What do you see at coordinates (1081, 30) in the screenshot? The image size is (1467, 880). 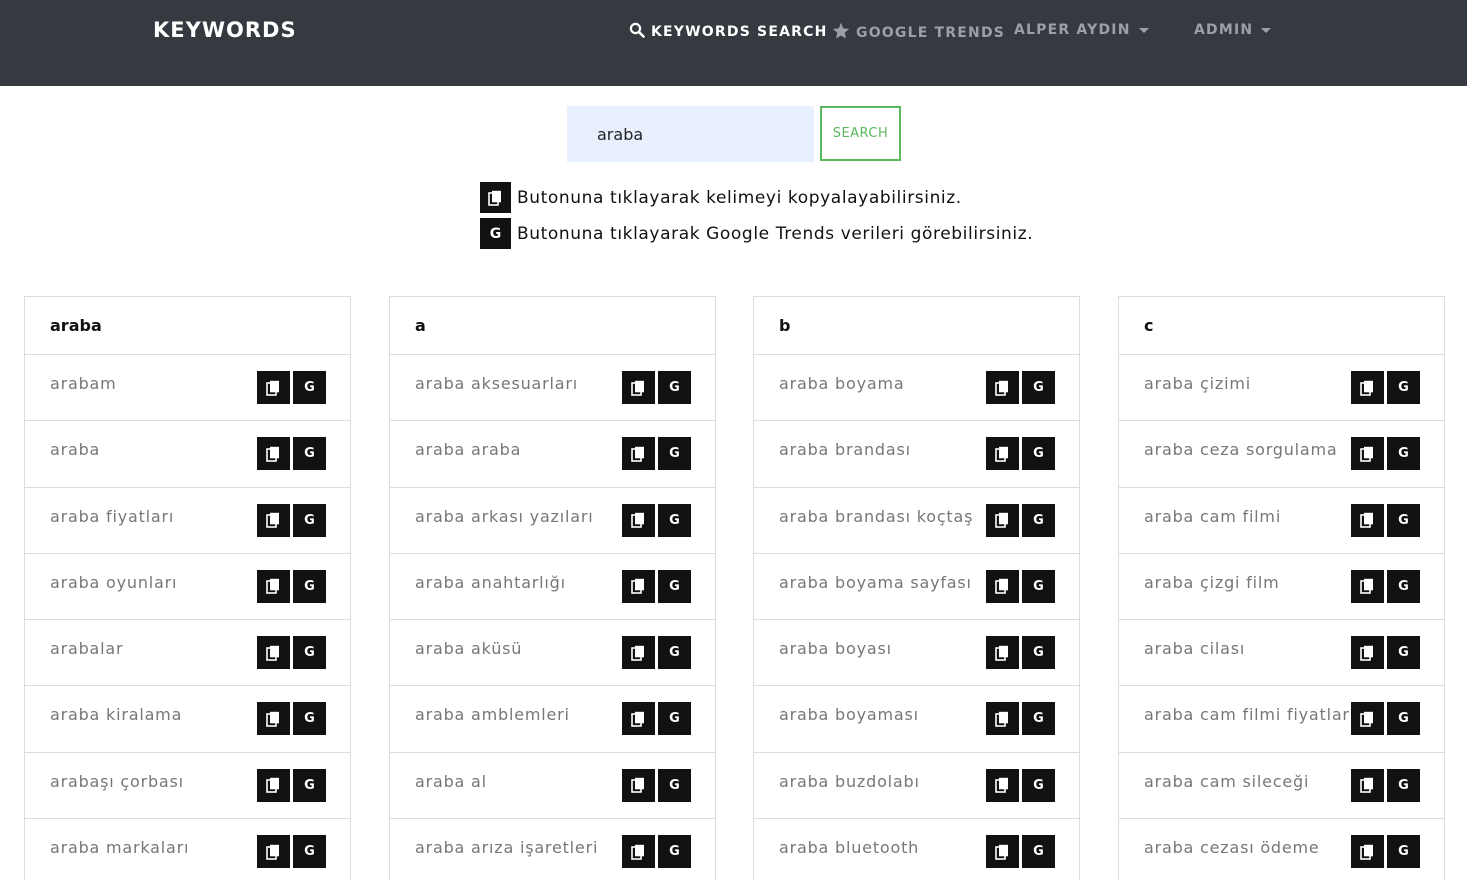 I see `nav-user-dropdown: ALPER AYDIN` at bounding box center [1081, 30].